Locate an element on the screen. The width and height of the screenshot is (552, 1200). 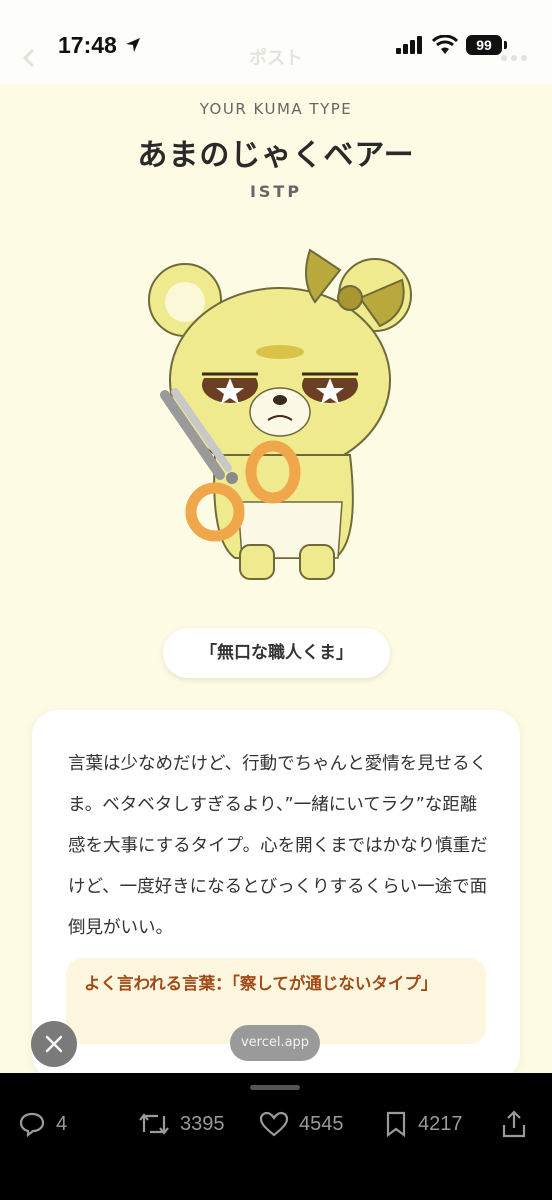
status-time: 17:48 is located at coordinates (87, 45).